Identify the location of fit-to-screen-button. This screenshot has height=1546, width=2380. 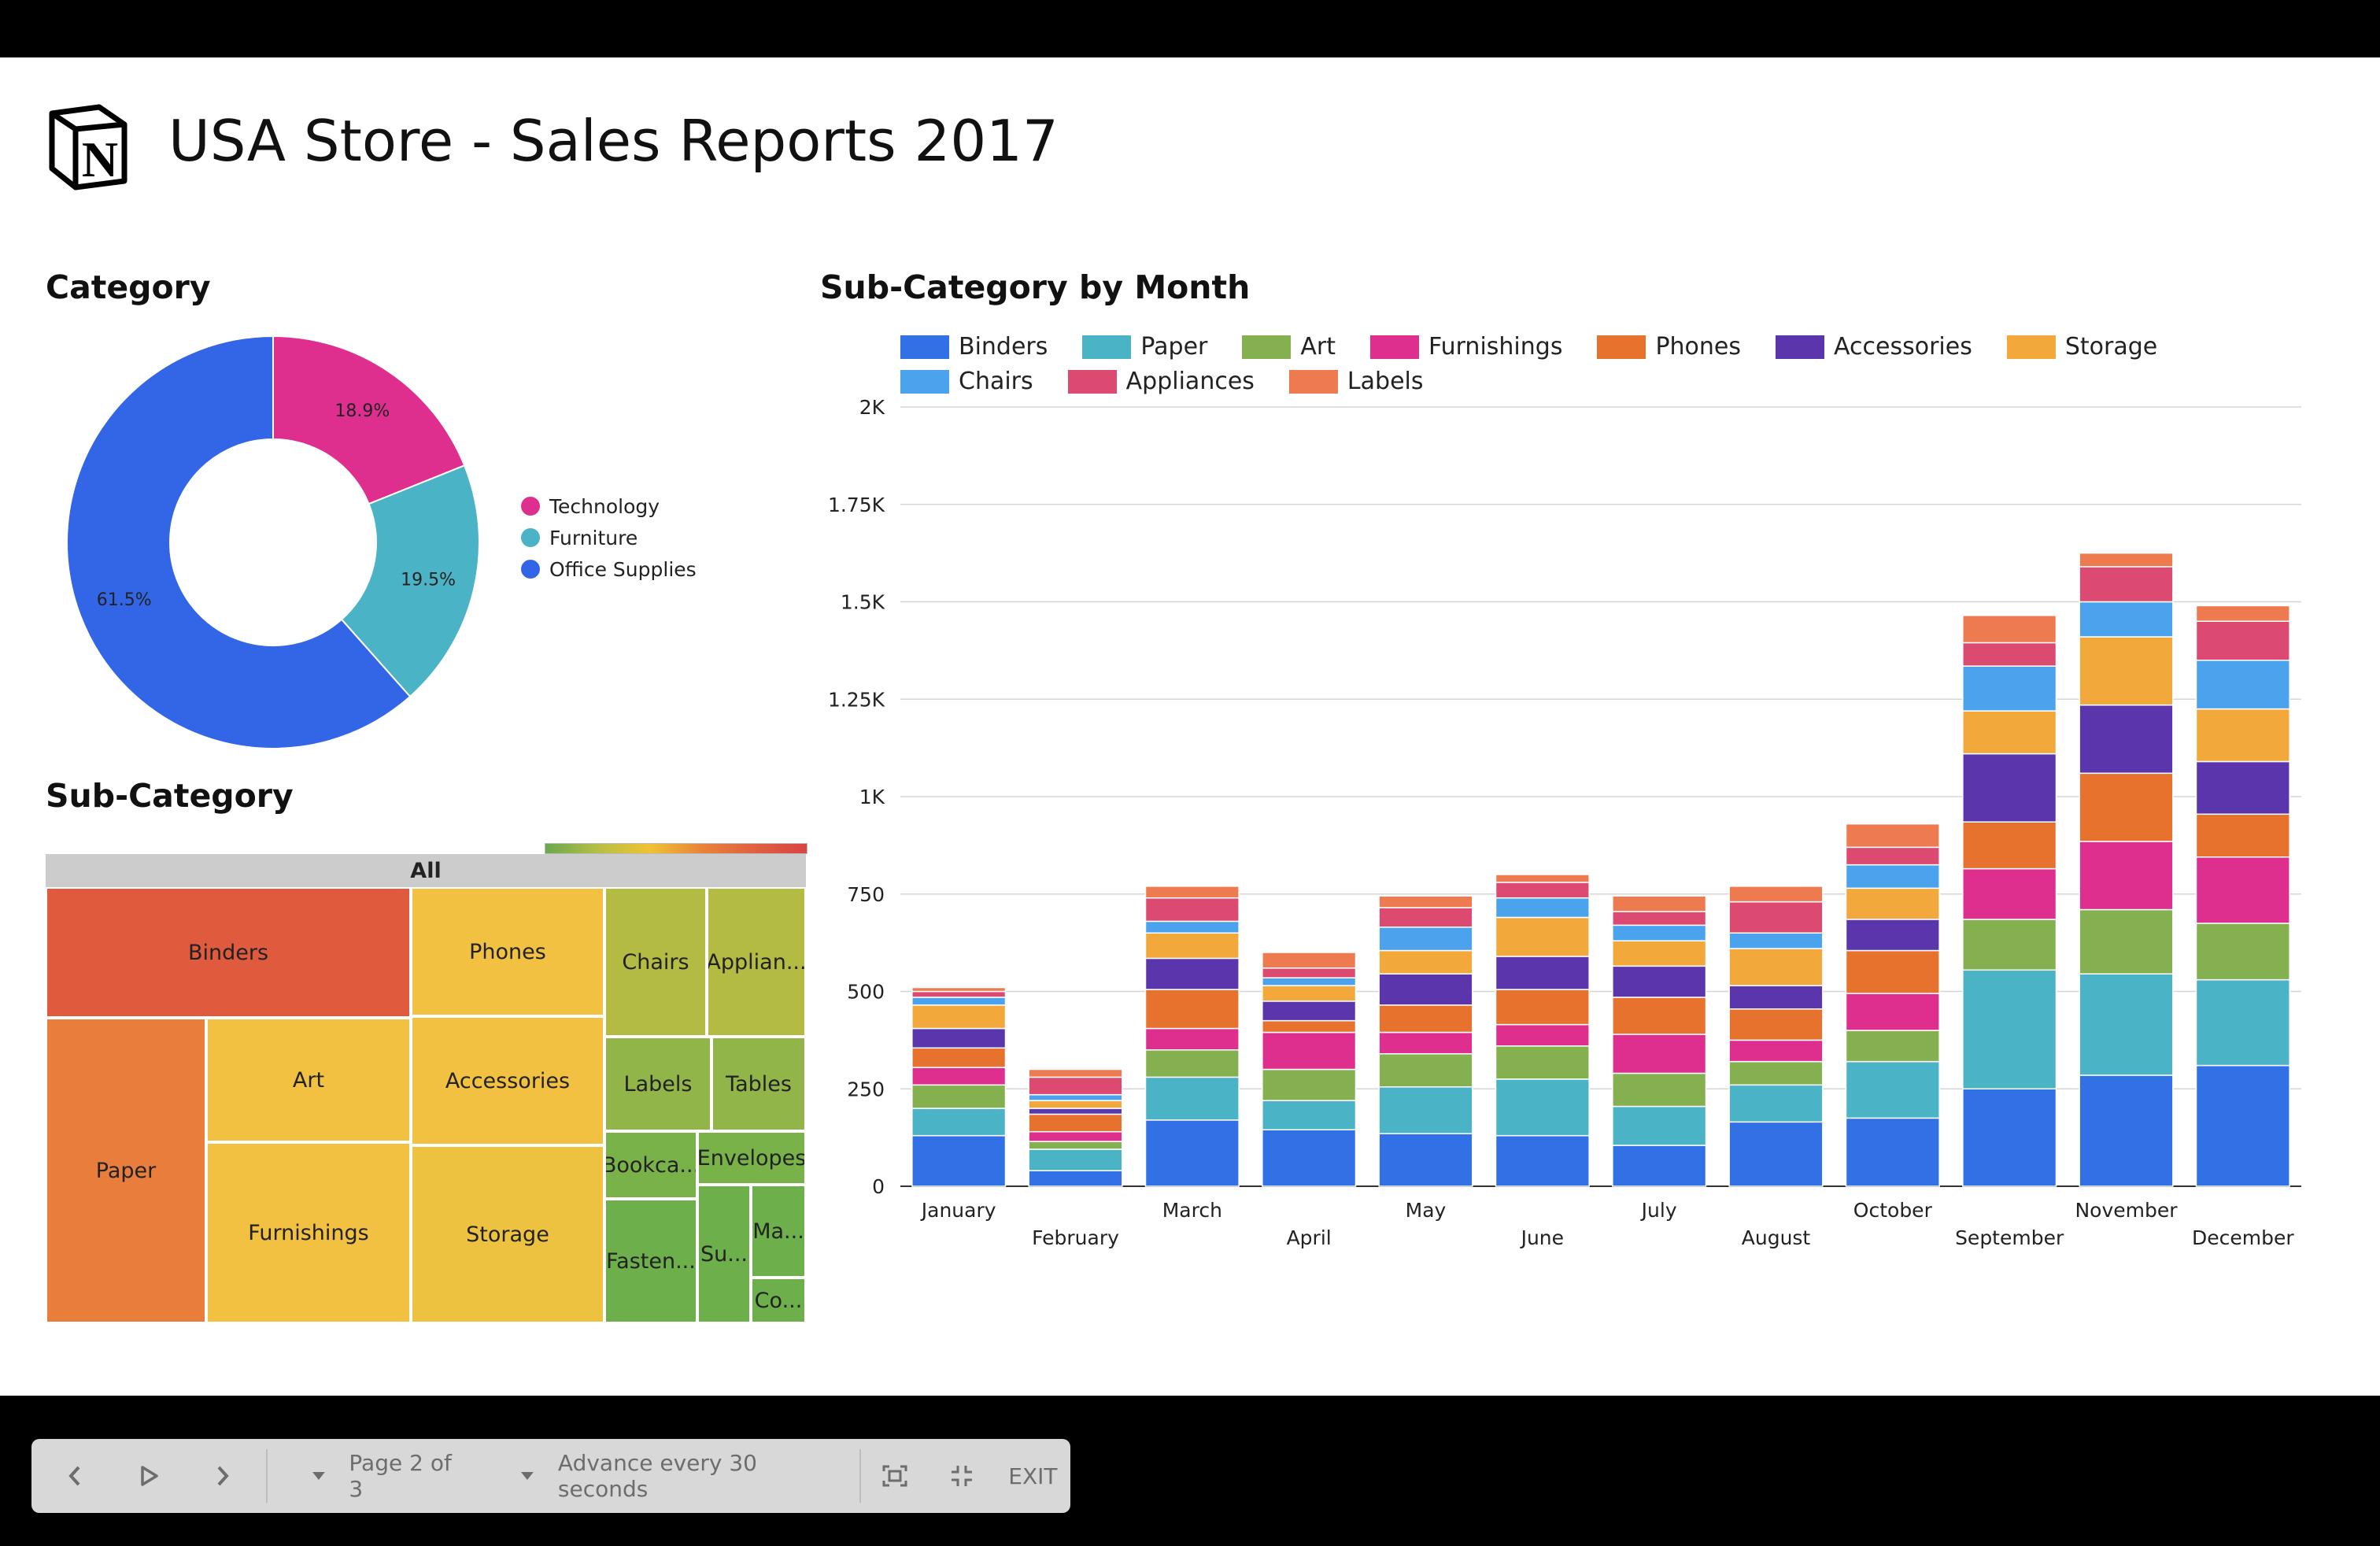
(894, 1476).